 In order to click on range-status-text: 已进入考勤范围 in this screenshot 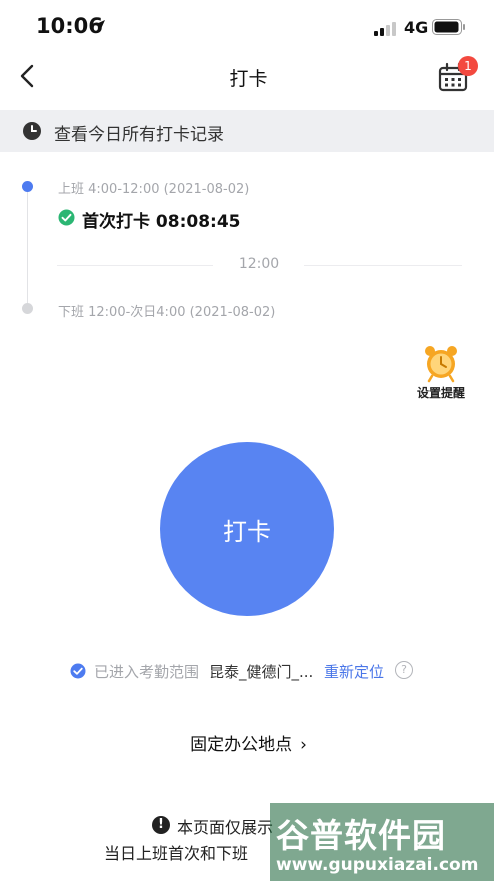, I will do `click(147, 672)`.